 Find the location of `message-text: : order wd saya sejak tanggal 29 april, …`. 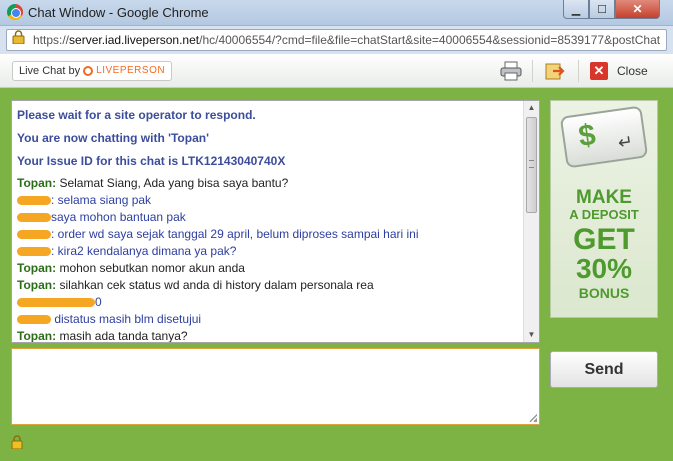

message-text: : order wd saya sejak tanggal 29 april, … is located at coordinates (235, 234).